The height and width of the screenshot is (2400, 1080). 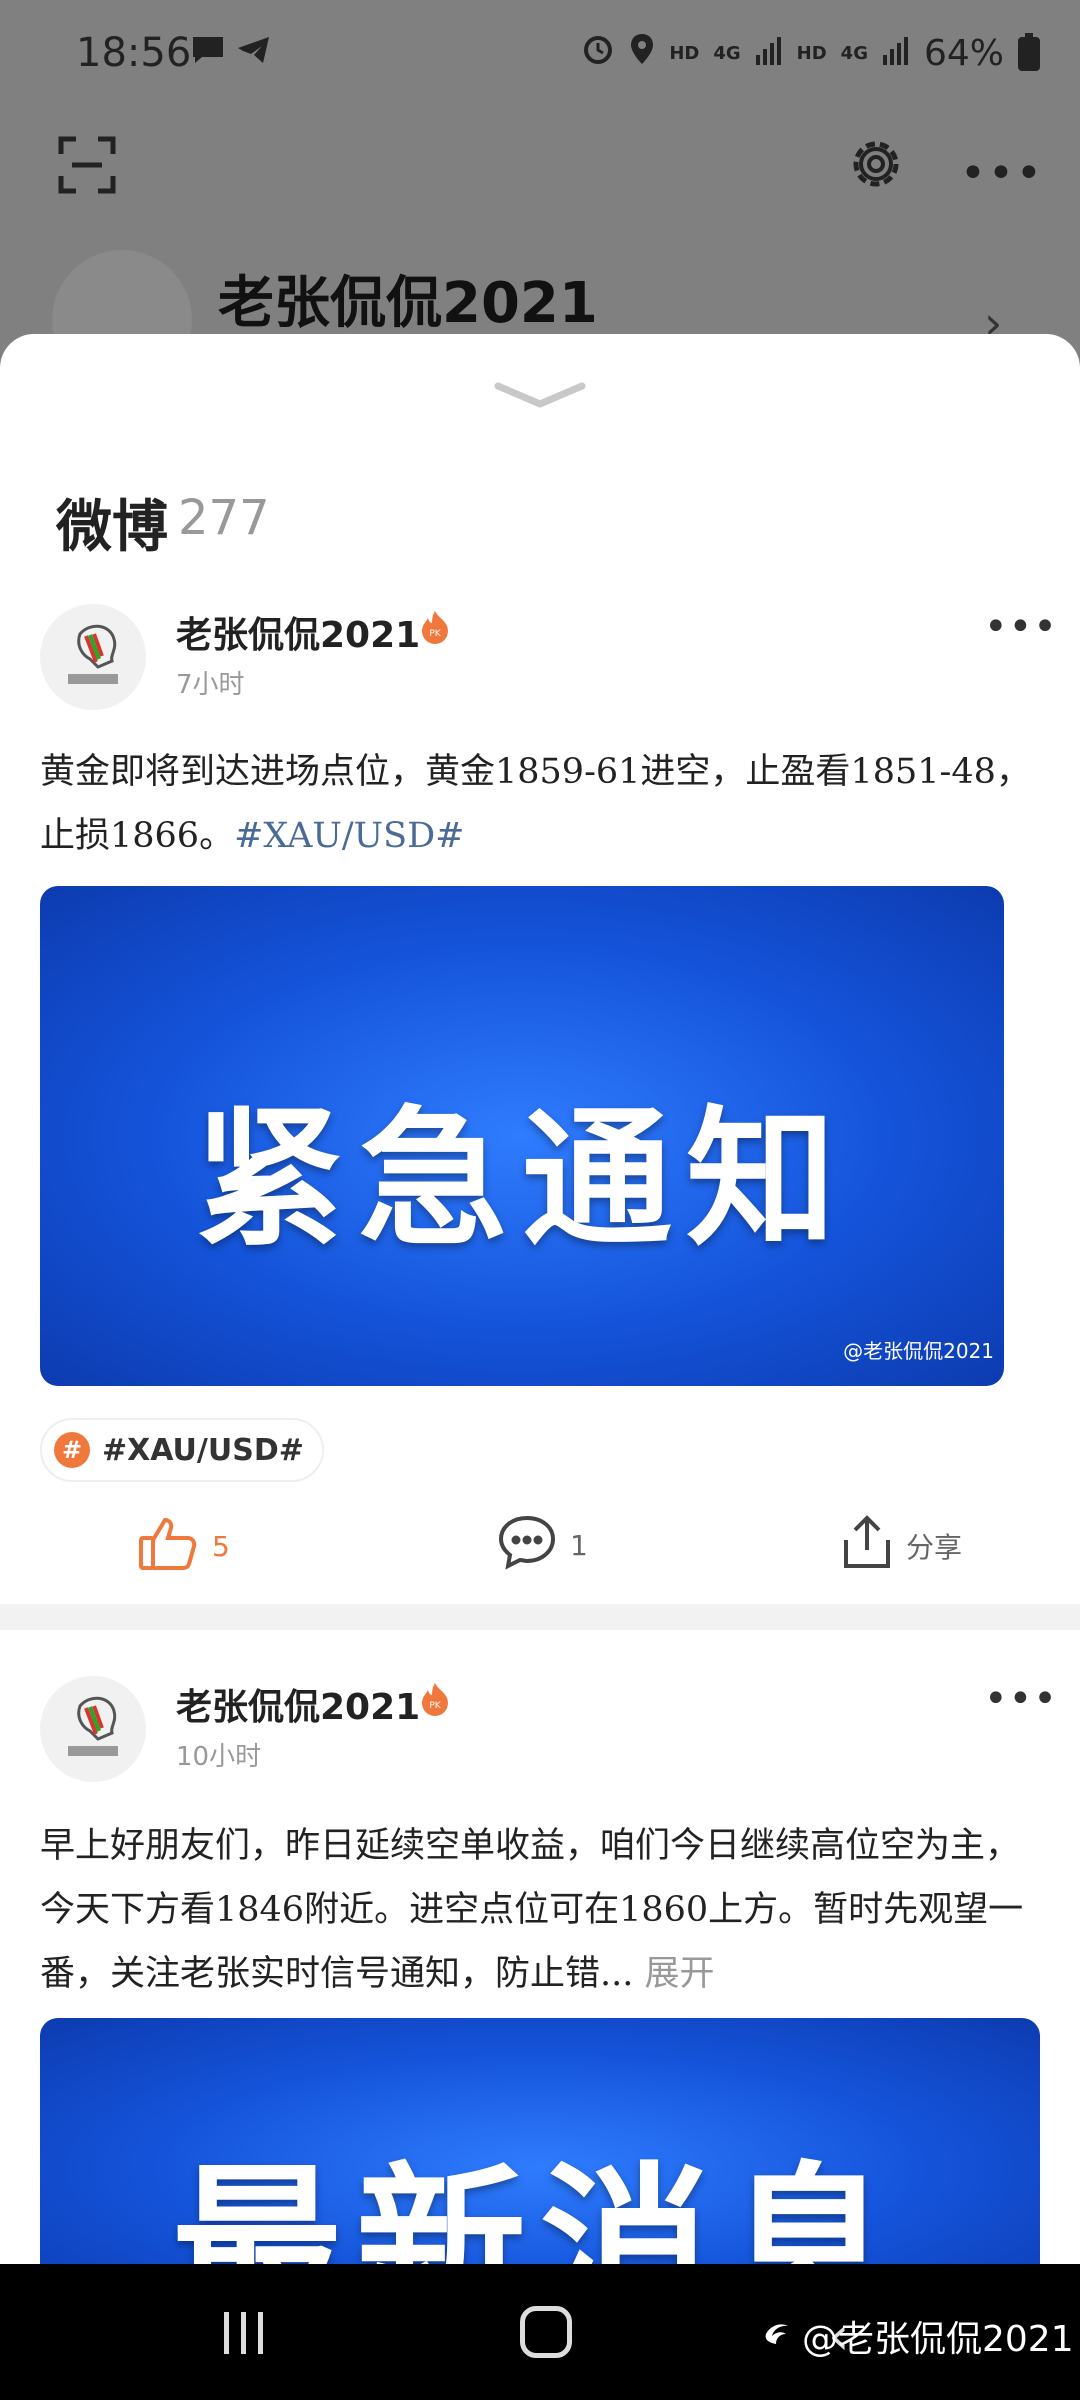 I want to click on comment-button: 1, so click(x=543, y=1545).